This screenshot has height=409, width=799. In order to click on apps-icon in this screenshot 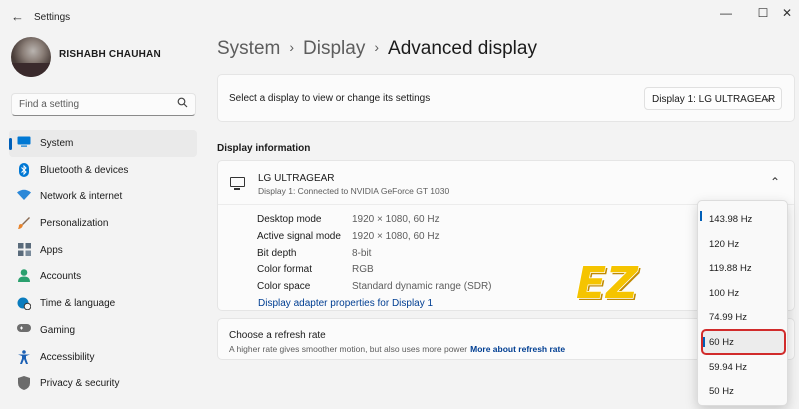, I will do `click(24, 249)`.